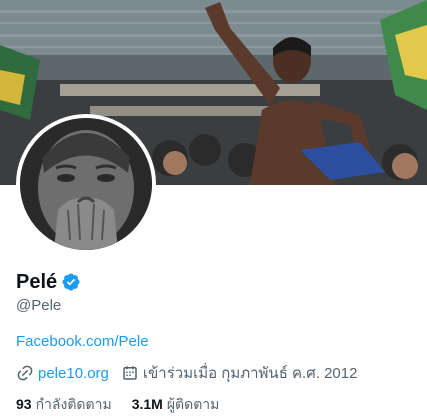 The width and height of the screenshot is (427, 416). Describe the element at coordinates (82, 341) in the screenshot. I see `bio-facebook-link: Facebook.com/Pele` at that location.